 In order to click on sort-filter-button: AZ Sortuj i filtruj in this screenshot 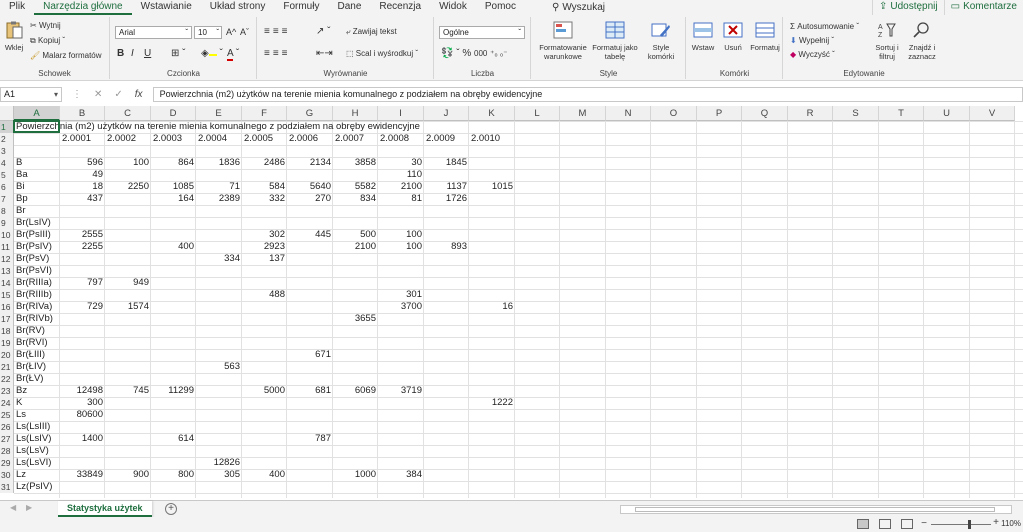, I will do `click(887, 41)`.